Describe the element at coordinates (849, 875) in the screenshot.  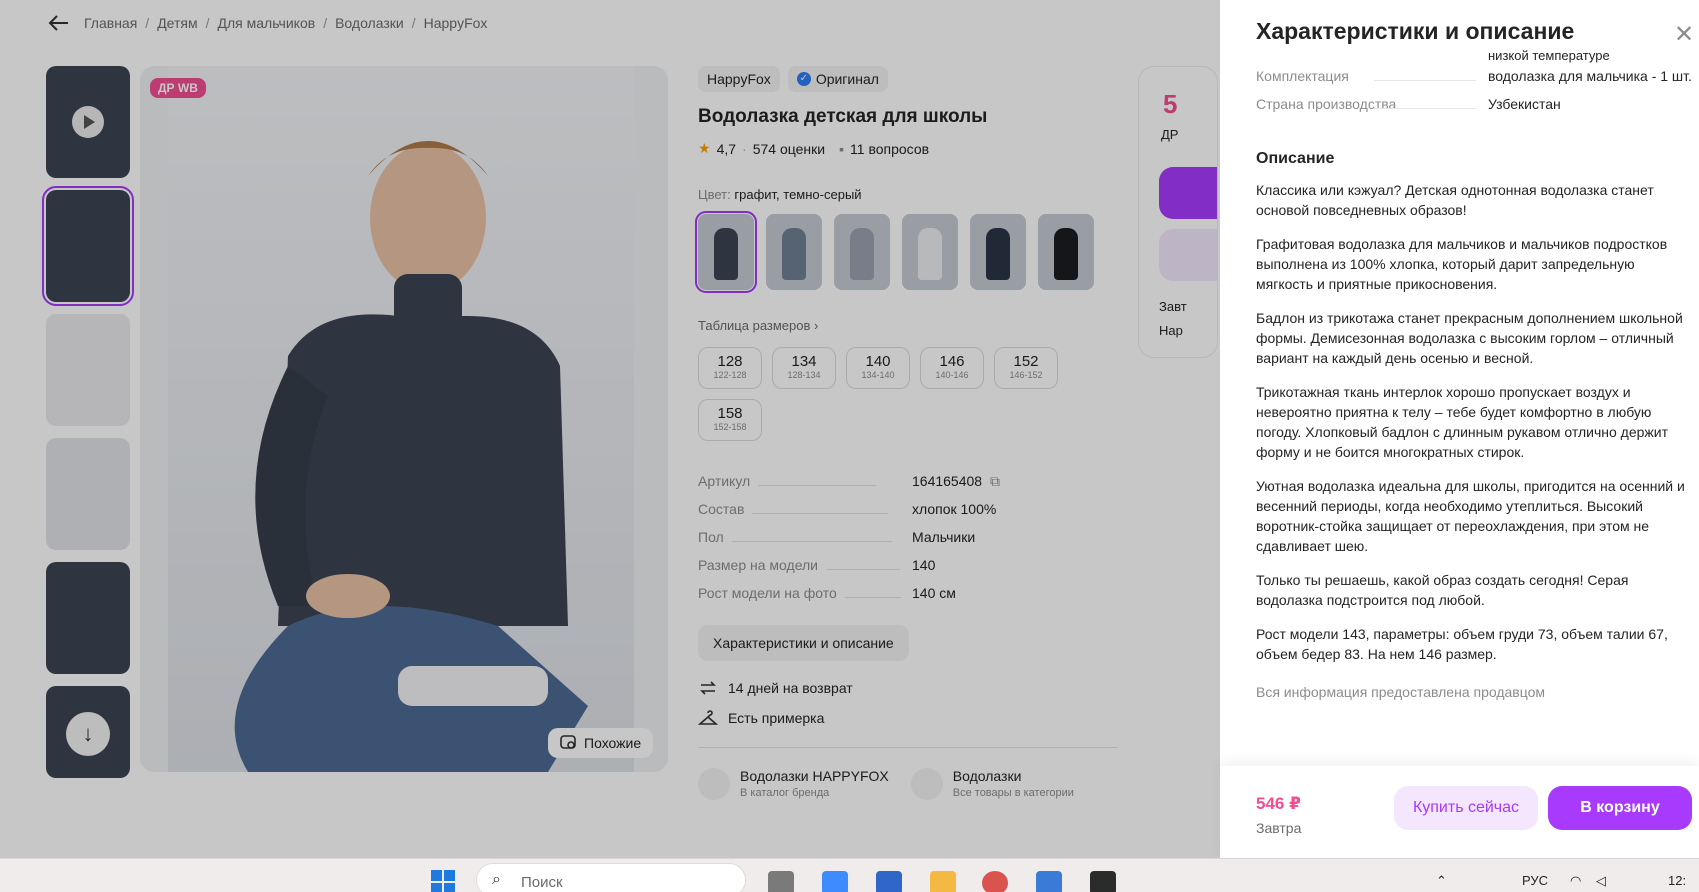
I see `taskbar: Поиск ⌕ ⌃ РУС ◠ ◁ 12:` at that location.